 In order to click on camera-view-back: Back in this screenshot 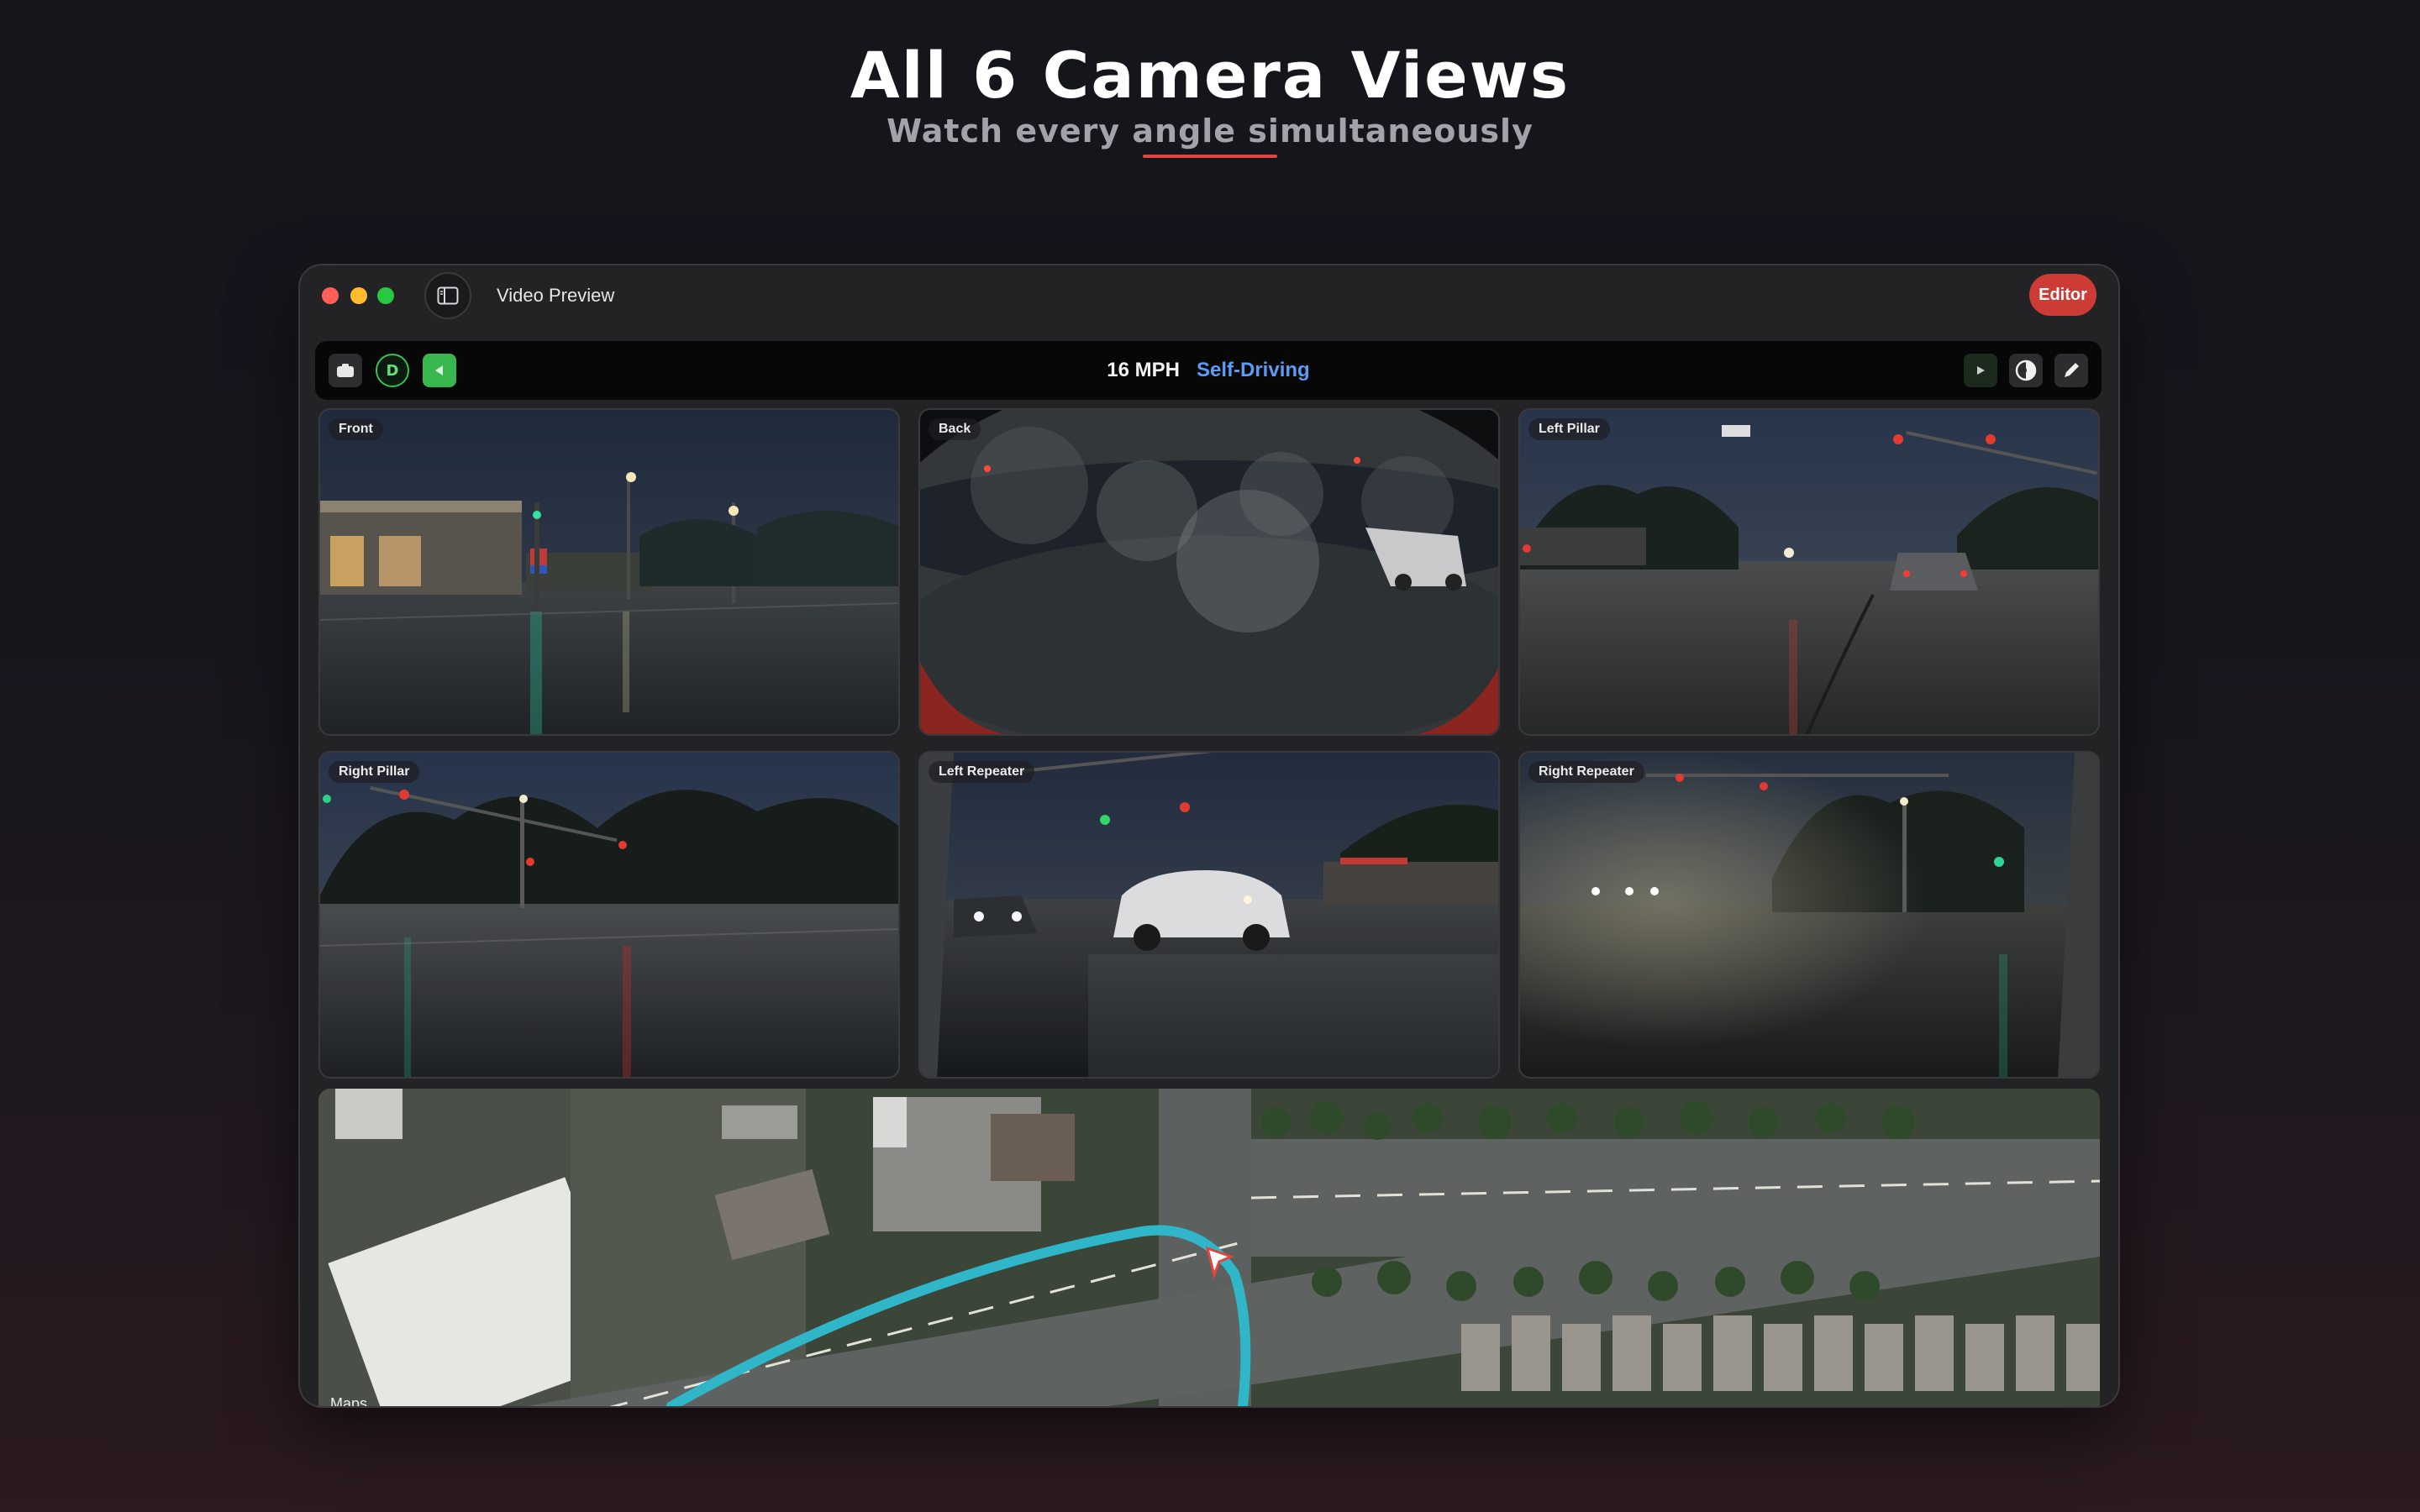, I will do `click(1209, 572)`.